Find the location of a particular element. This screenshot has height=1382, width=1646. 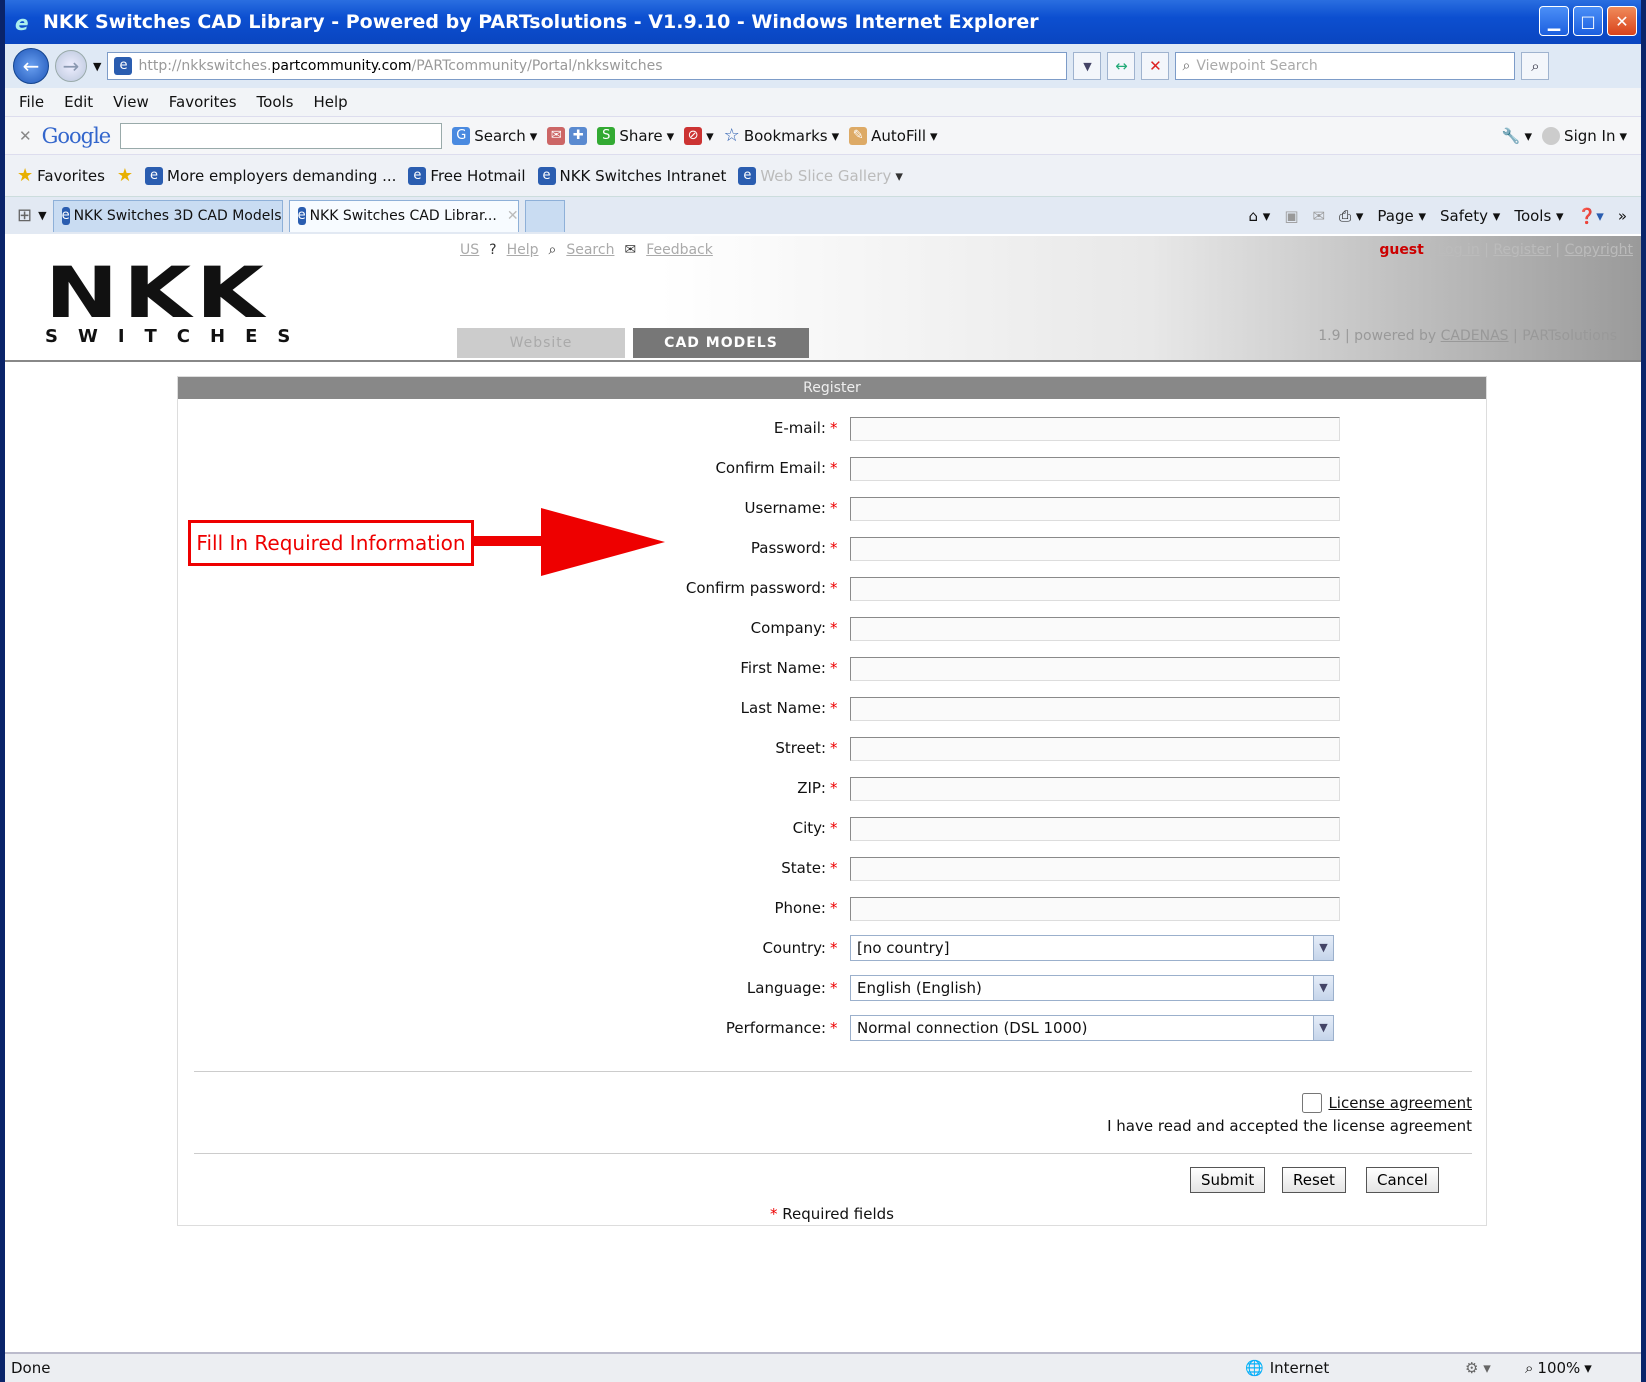

wrench-button: 🔧 ▾ is located at coordinates (1517, 136).